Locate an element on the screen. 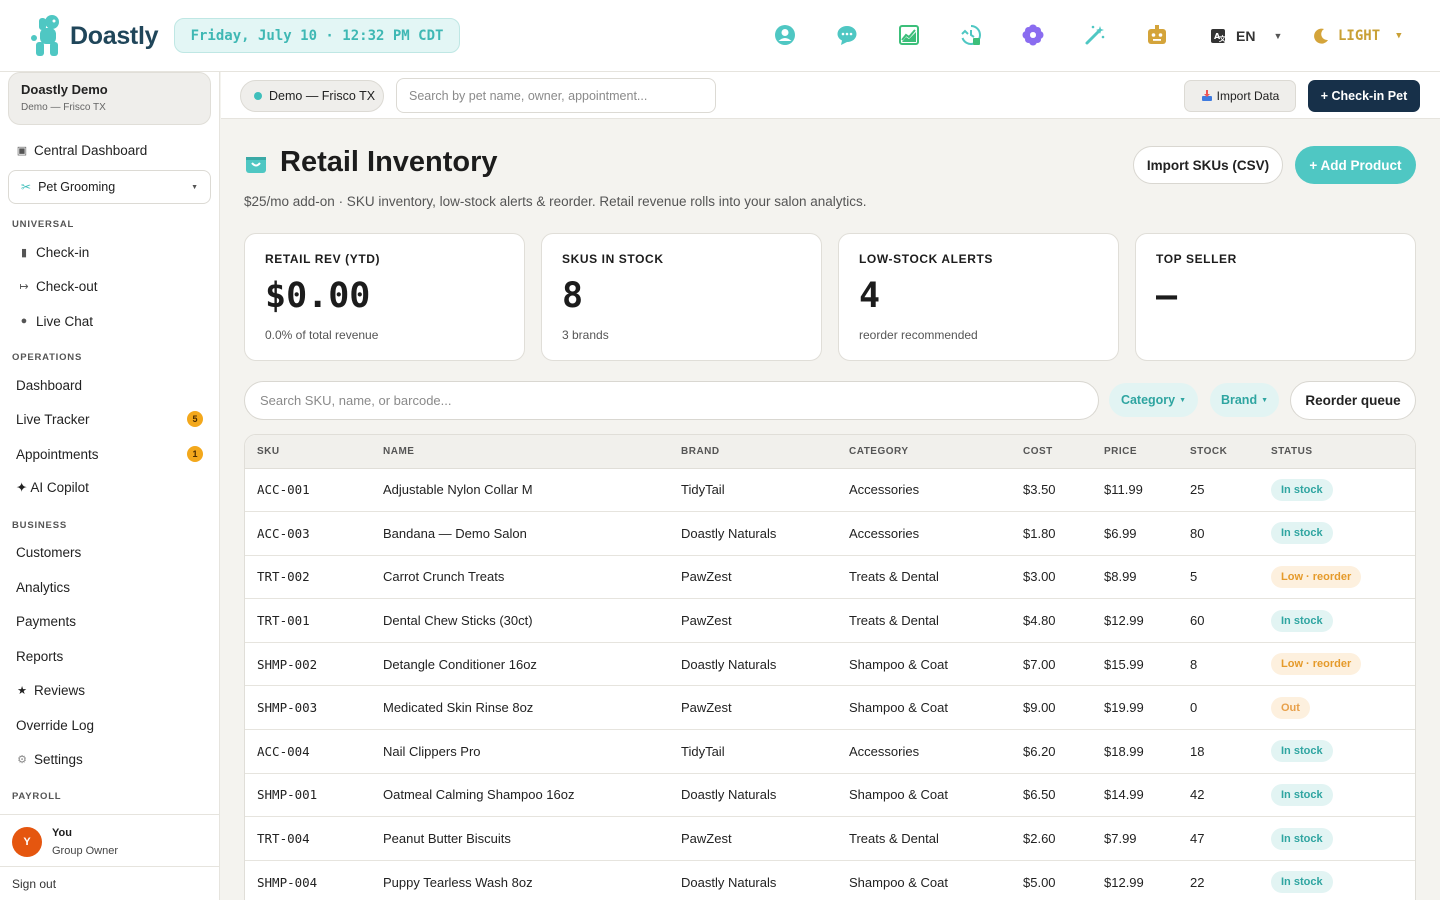  location-label: Demo — Frisco TX is located at coordinates (322, 96).